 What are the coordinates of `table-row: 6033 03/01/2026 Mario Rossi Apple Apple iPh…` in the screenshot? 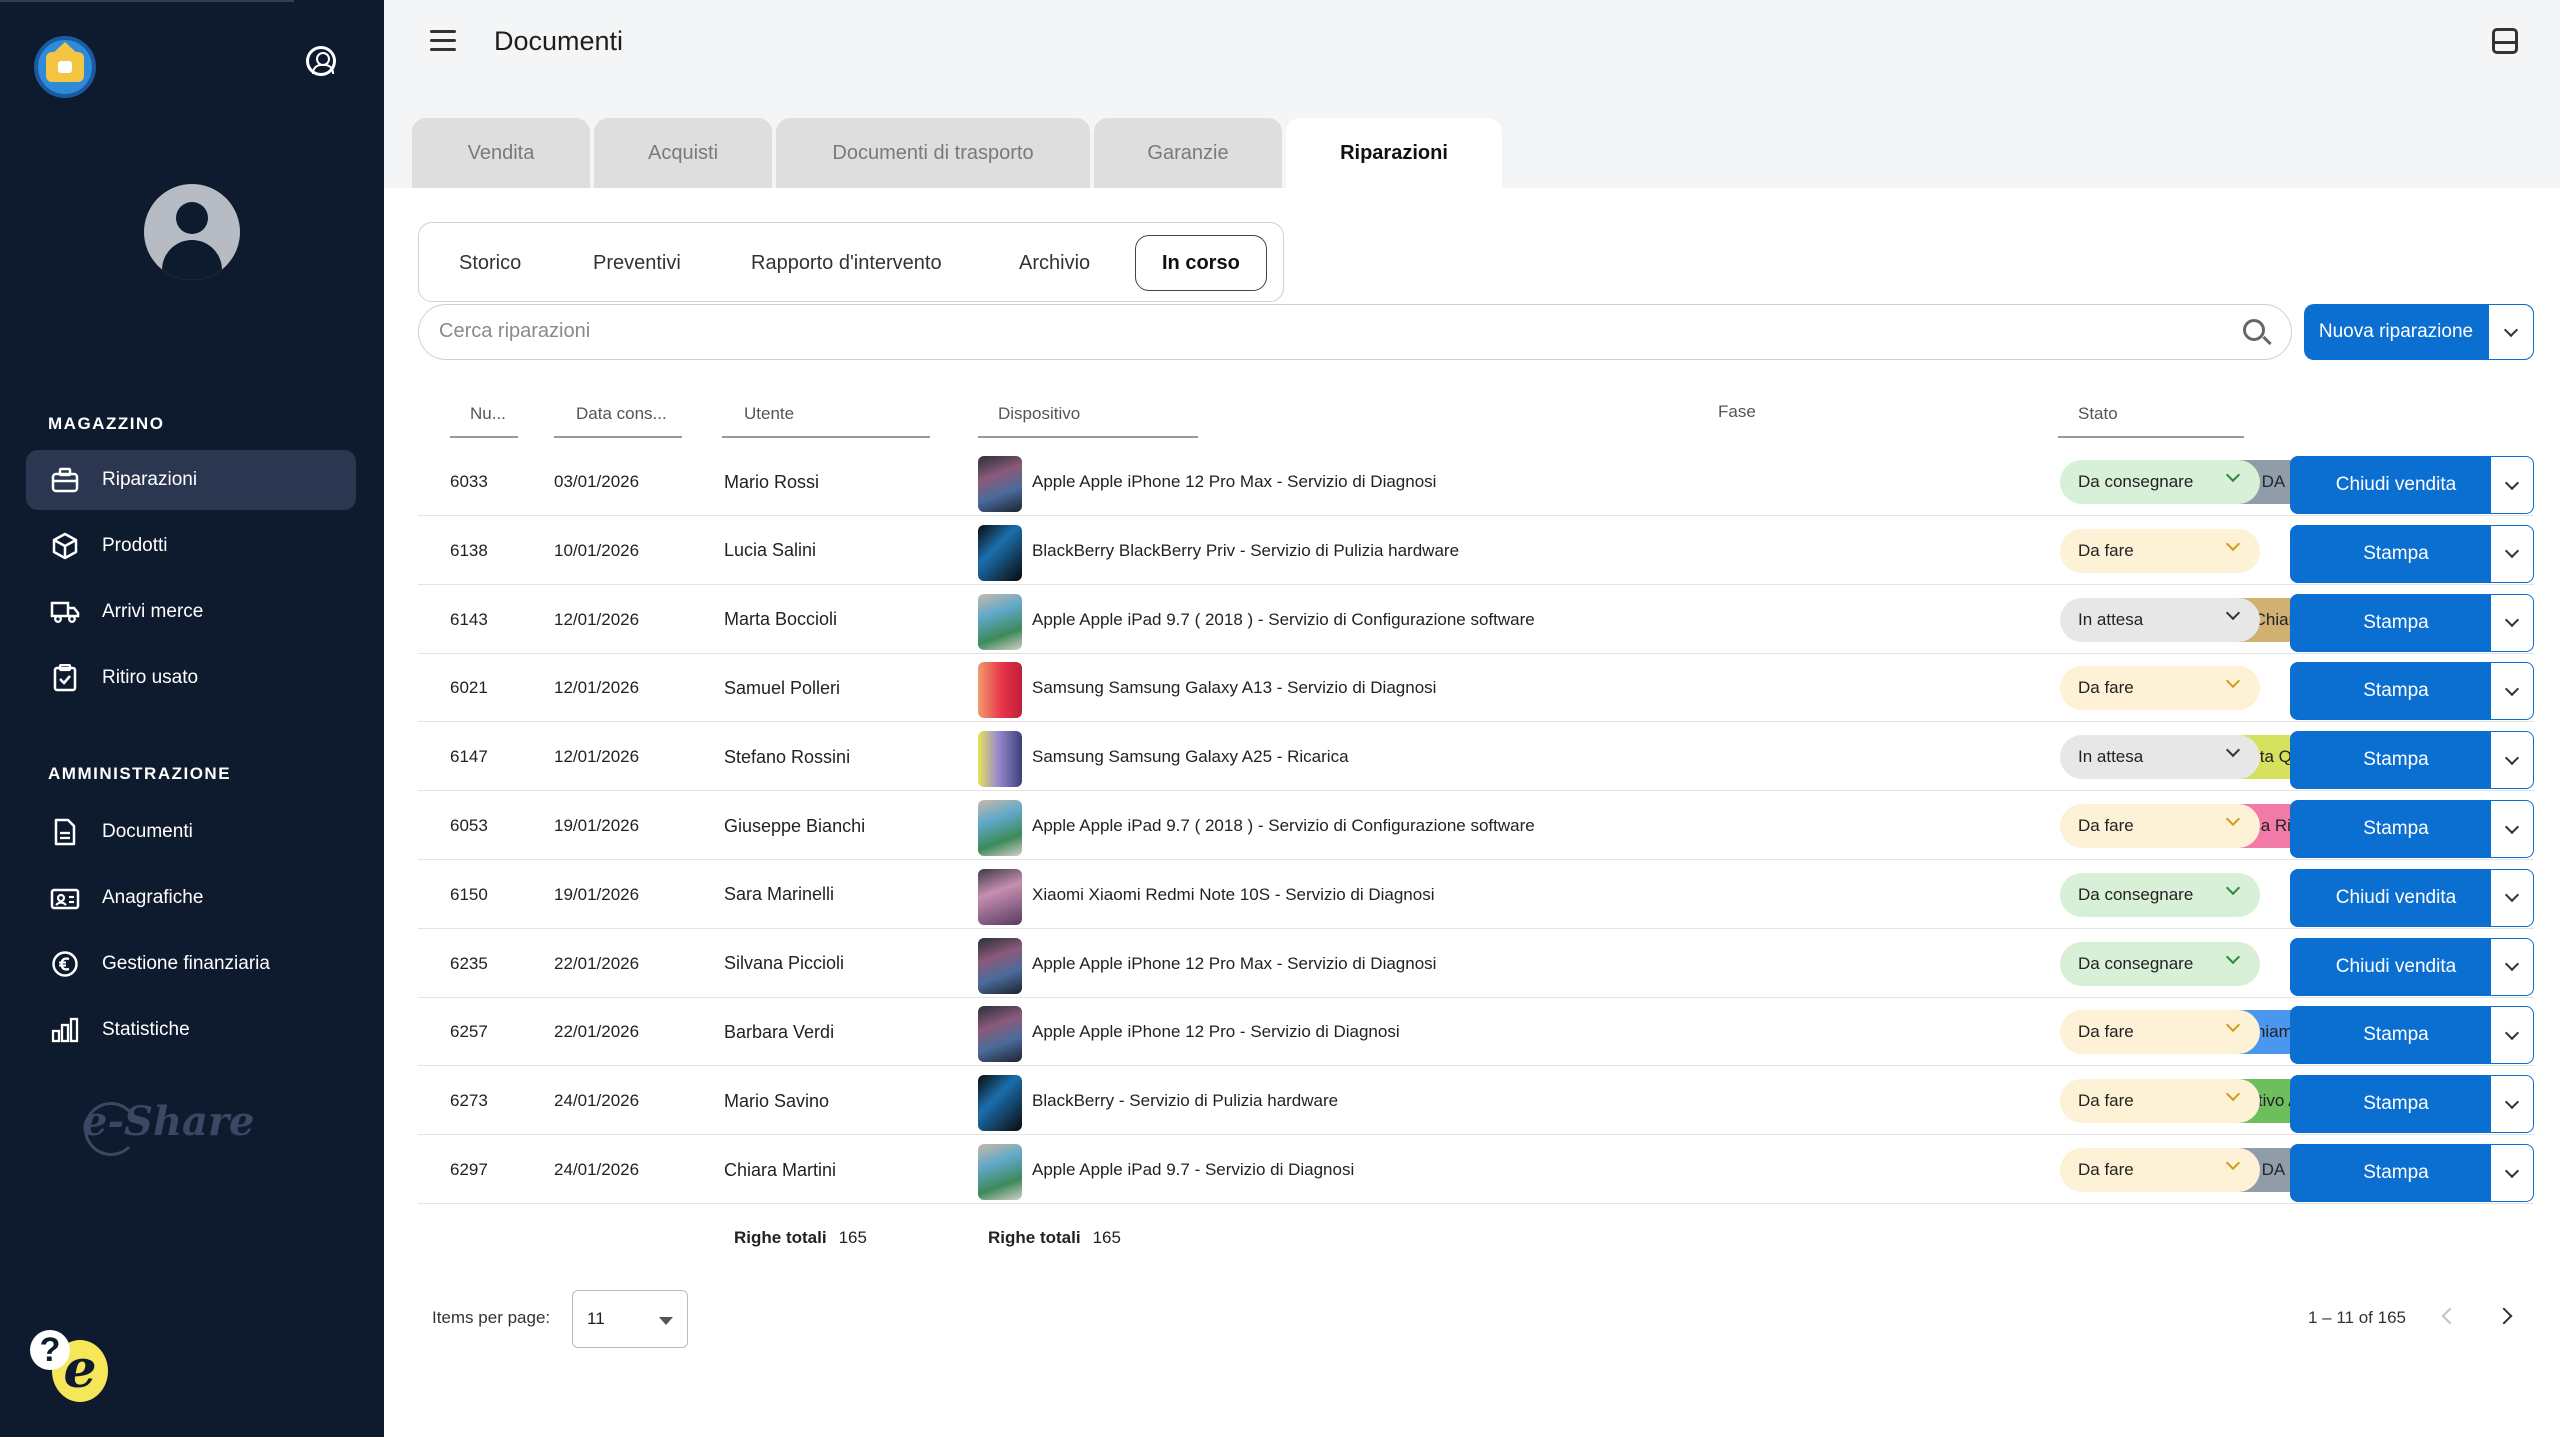 It's located at (1476, 482).